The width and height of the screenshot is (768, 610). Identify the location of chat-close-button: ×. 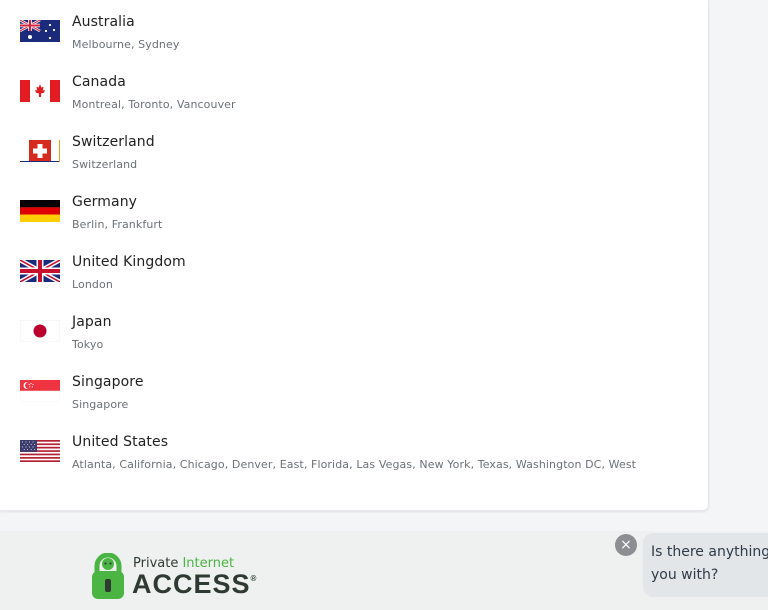
(626, 545).